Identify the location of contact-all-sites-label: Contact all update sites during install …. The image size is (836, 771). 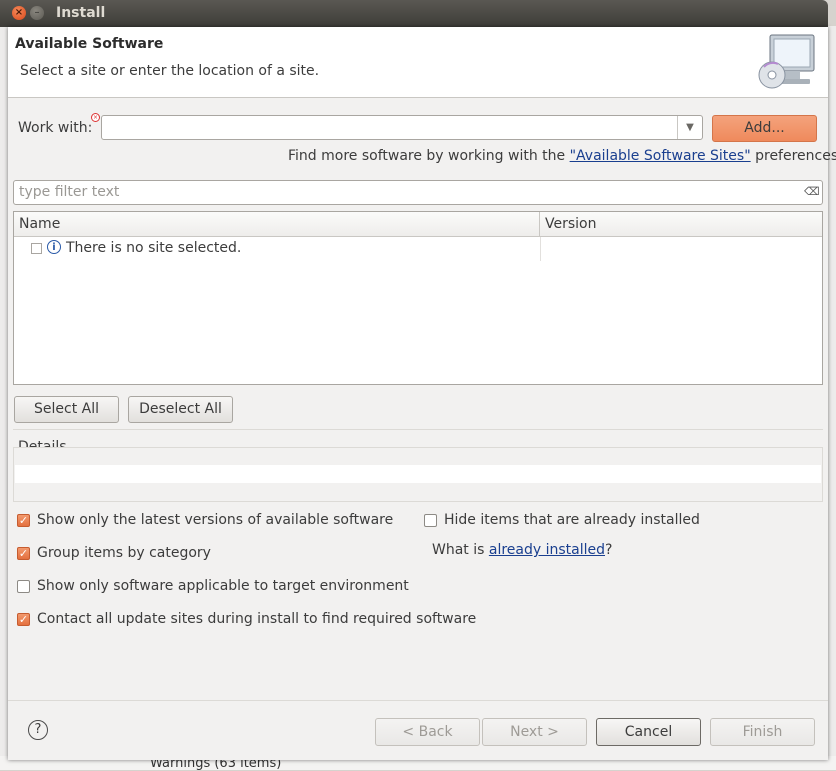
(256, 619).